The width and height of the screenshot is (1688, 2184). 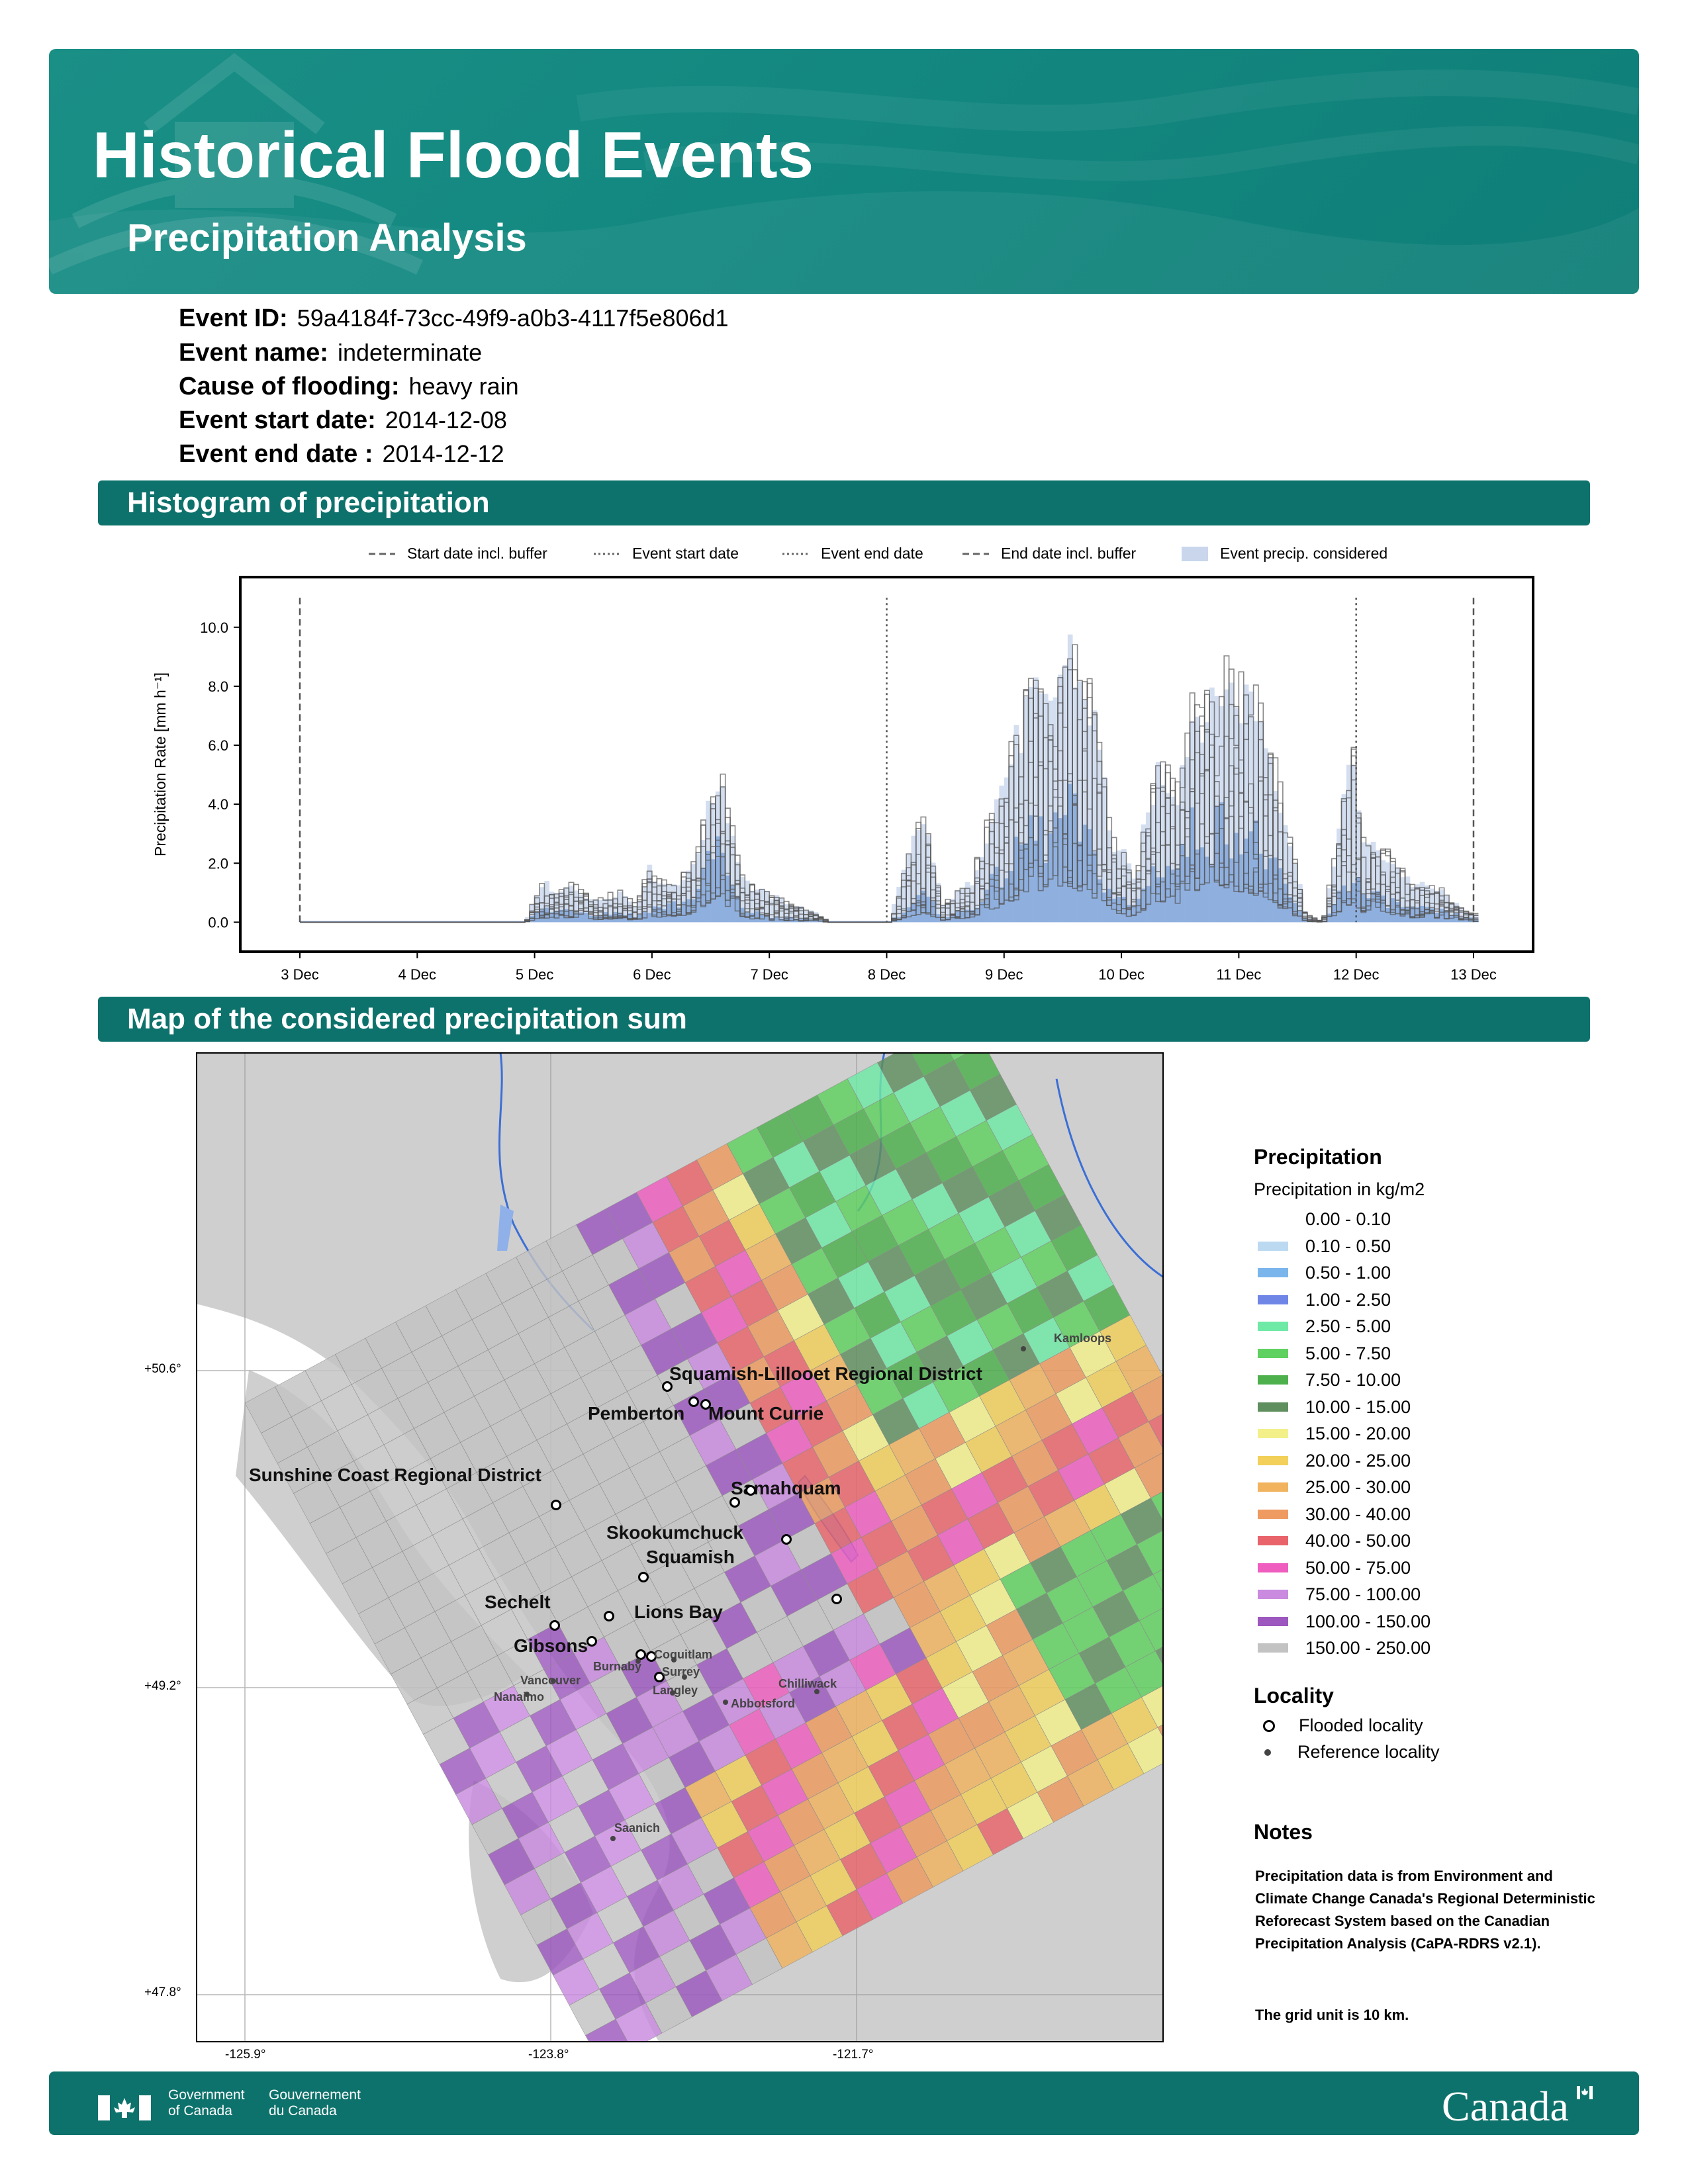 I want to click on x-tick-label: 12 Dec, so click(x=1356, y=974).